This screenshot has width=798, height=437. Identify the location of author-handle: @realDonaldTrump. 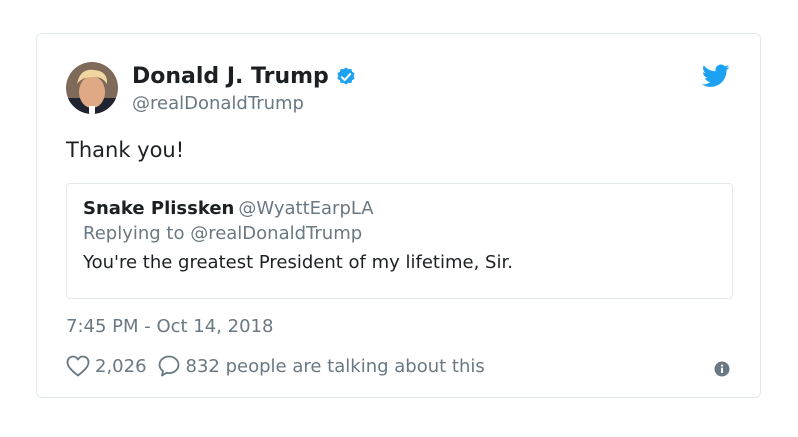
(218, 103).